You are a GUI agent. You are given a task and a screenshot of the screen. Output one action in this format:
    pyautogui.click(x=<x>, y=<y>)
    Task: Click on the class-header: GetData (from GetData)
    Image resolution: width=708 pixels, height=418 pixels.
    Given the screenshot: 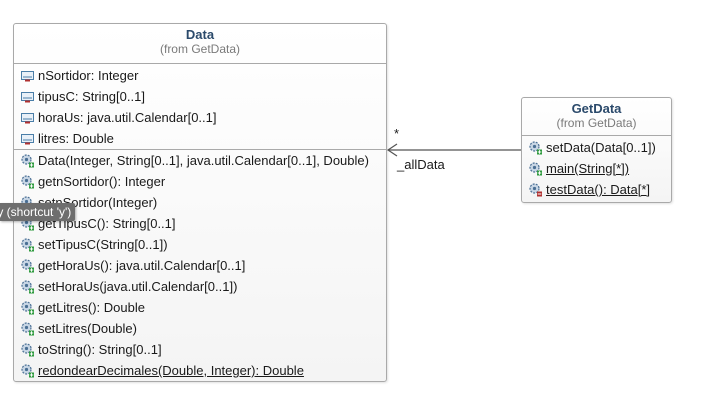 What is the action you would take?
    pyautogui.click(x=596, y=117)
    